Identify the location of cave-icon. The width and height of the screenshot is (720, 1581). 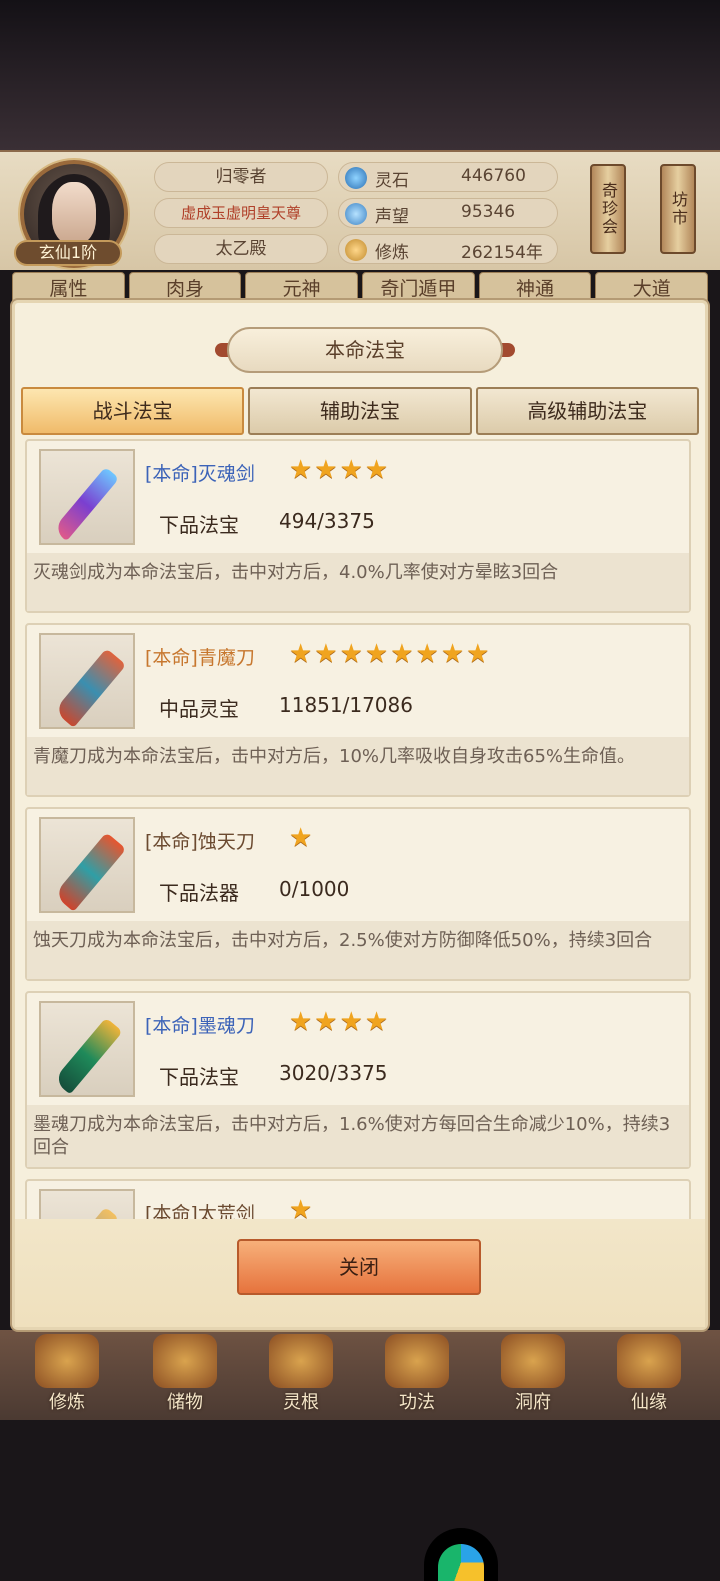
(533, 1361).